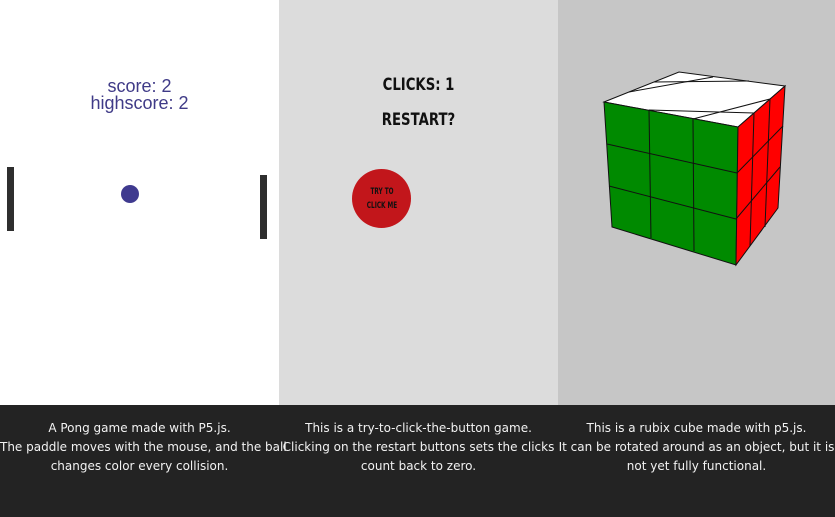 The image size is (835, 517). Describe the element at coordinates (130, 194) in the screenshot. I see `pong-ball` at that location.